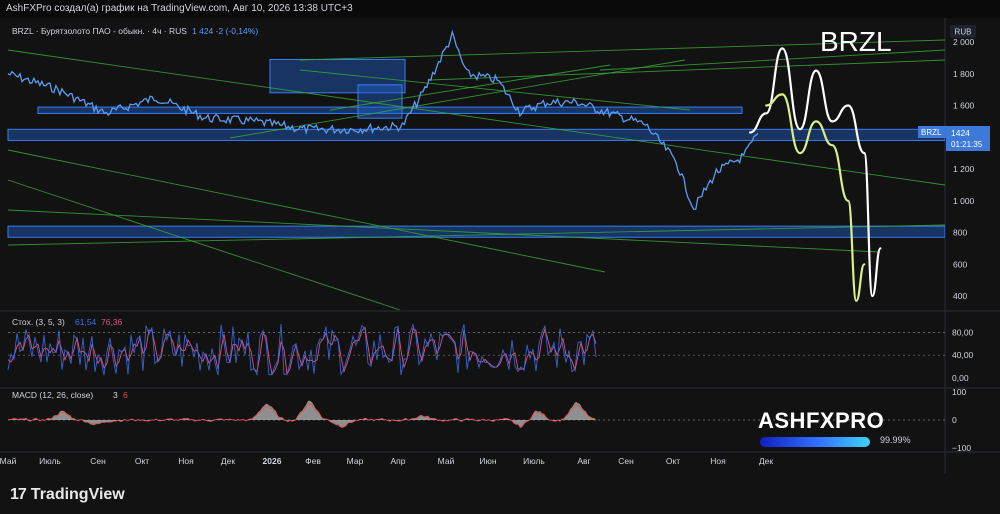  Describe the element at coordinates (961, 448) in the screenshot. I see `macd-tick-label: −100` at that location.